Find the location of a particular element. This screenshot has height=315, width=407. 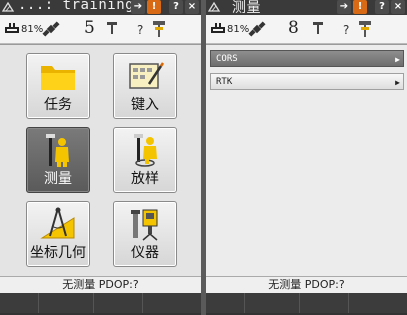

folder-icon is located at coordinates (58, 78).